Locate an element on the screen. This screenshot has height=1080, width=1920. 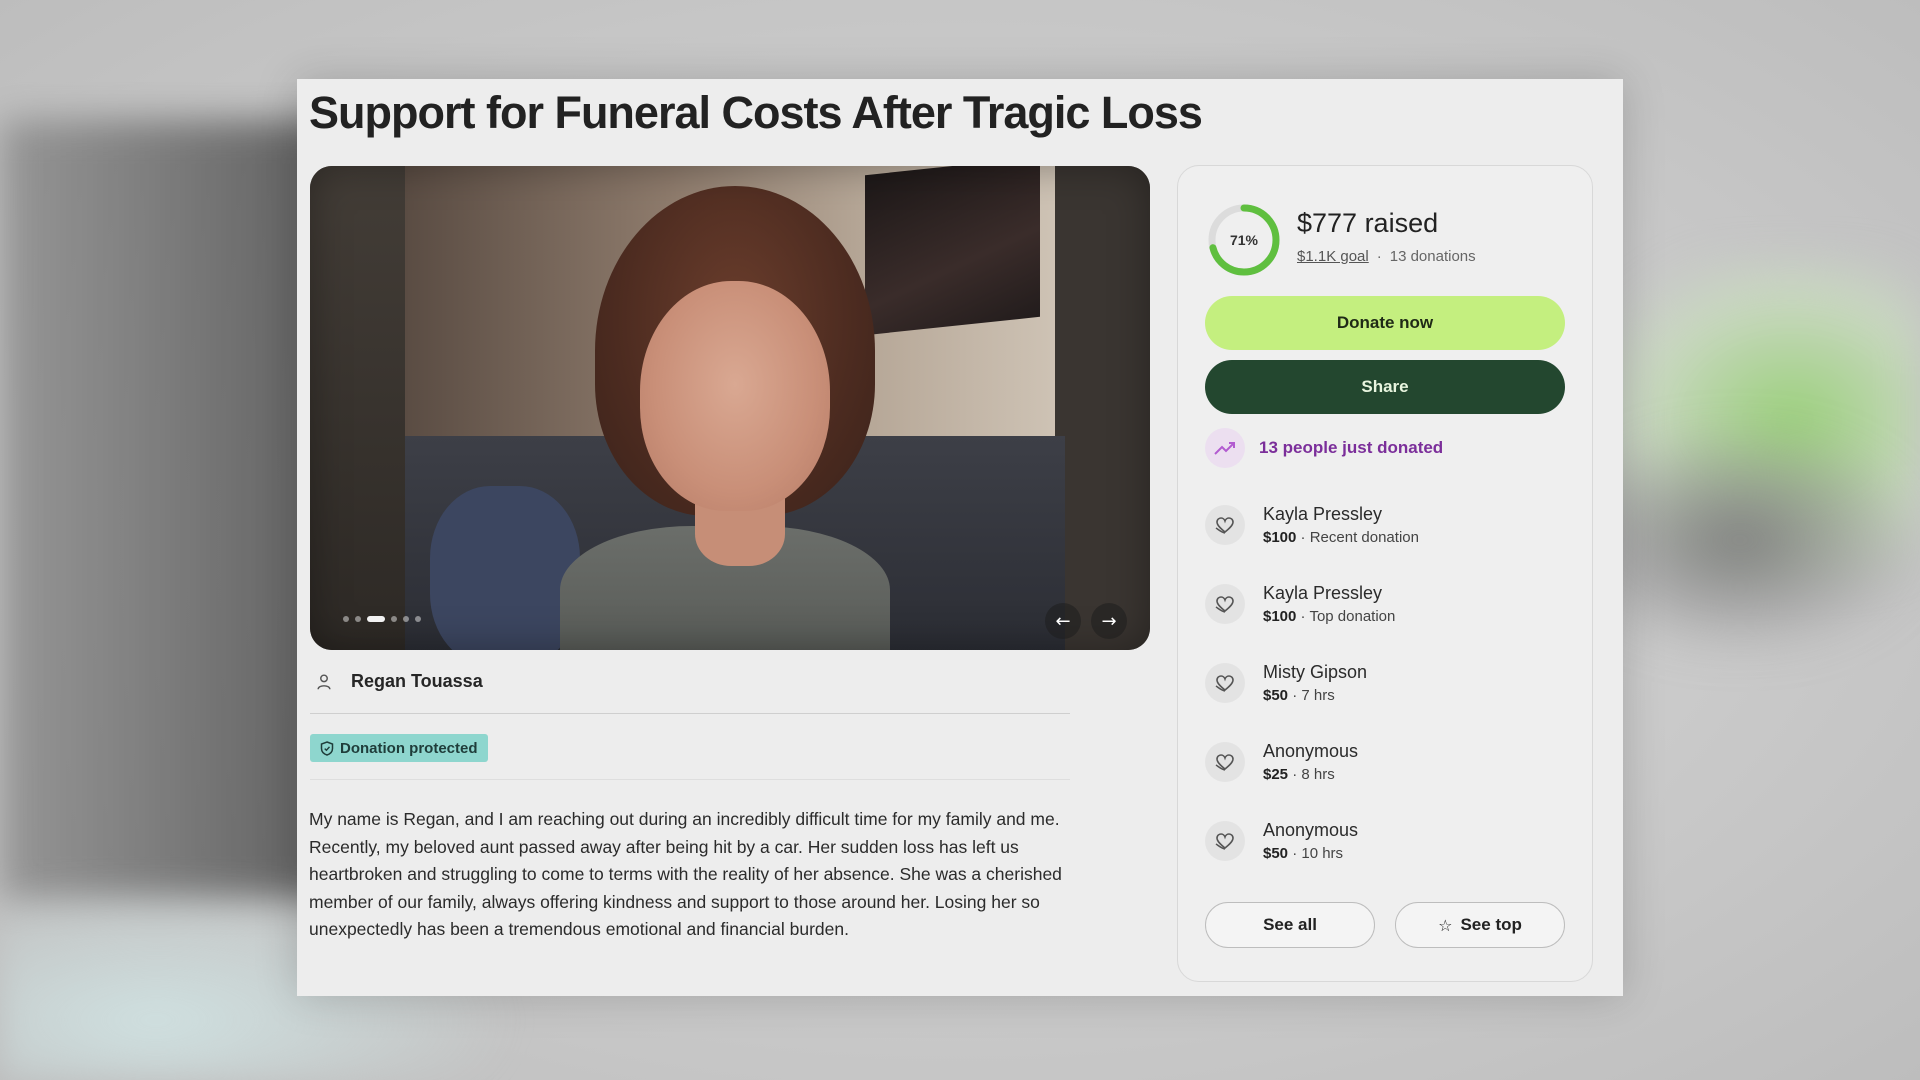
gallery-next-button: → is located at coordinates (1109, 621).